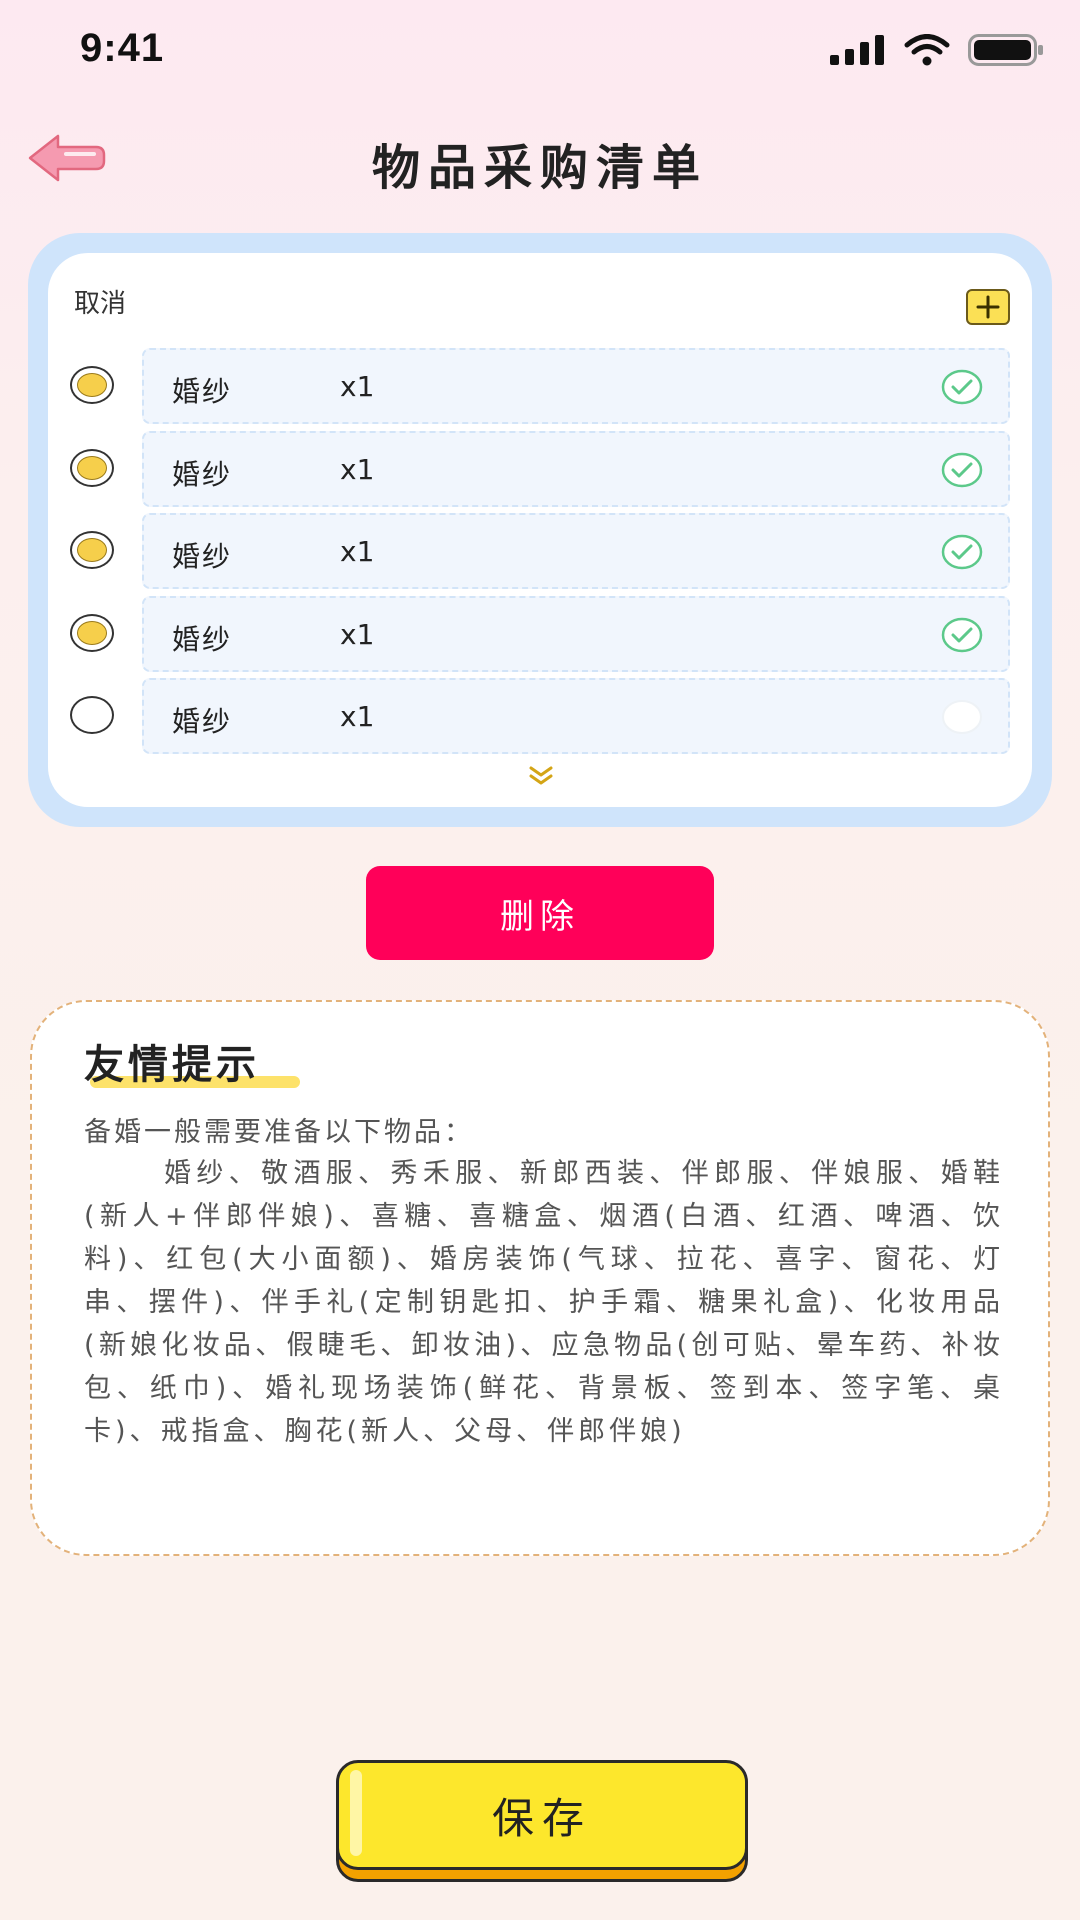  I want to click on tip-title: 友情提示, so click(172, 1065).